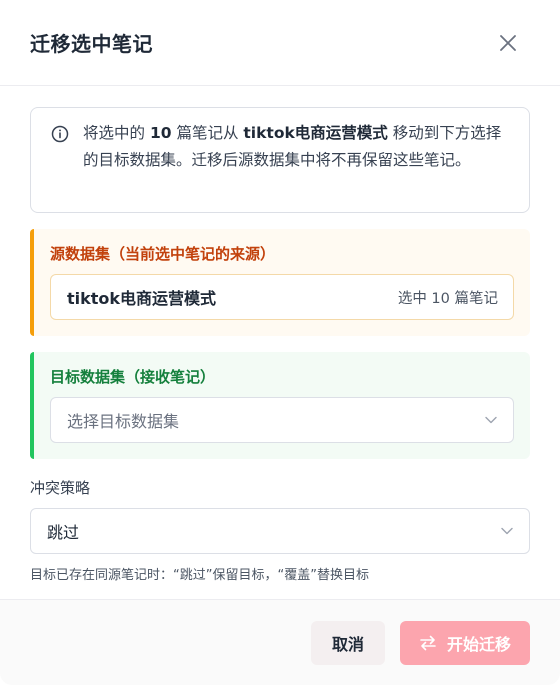 The height and width of the screenshot is (685, 560). What do you see at coordinates (142, 298) in the screenshot?
I see `source-dataset-name: tiktok电商运营模式` at bounding box center [142, 298].